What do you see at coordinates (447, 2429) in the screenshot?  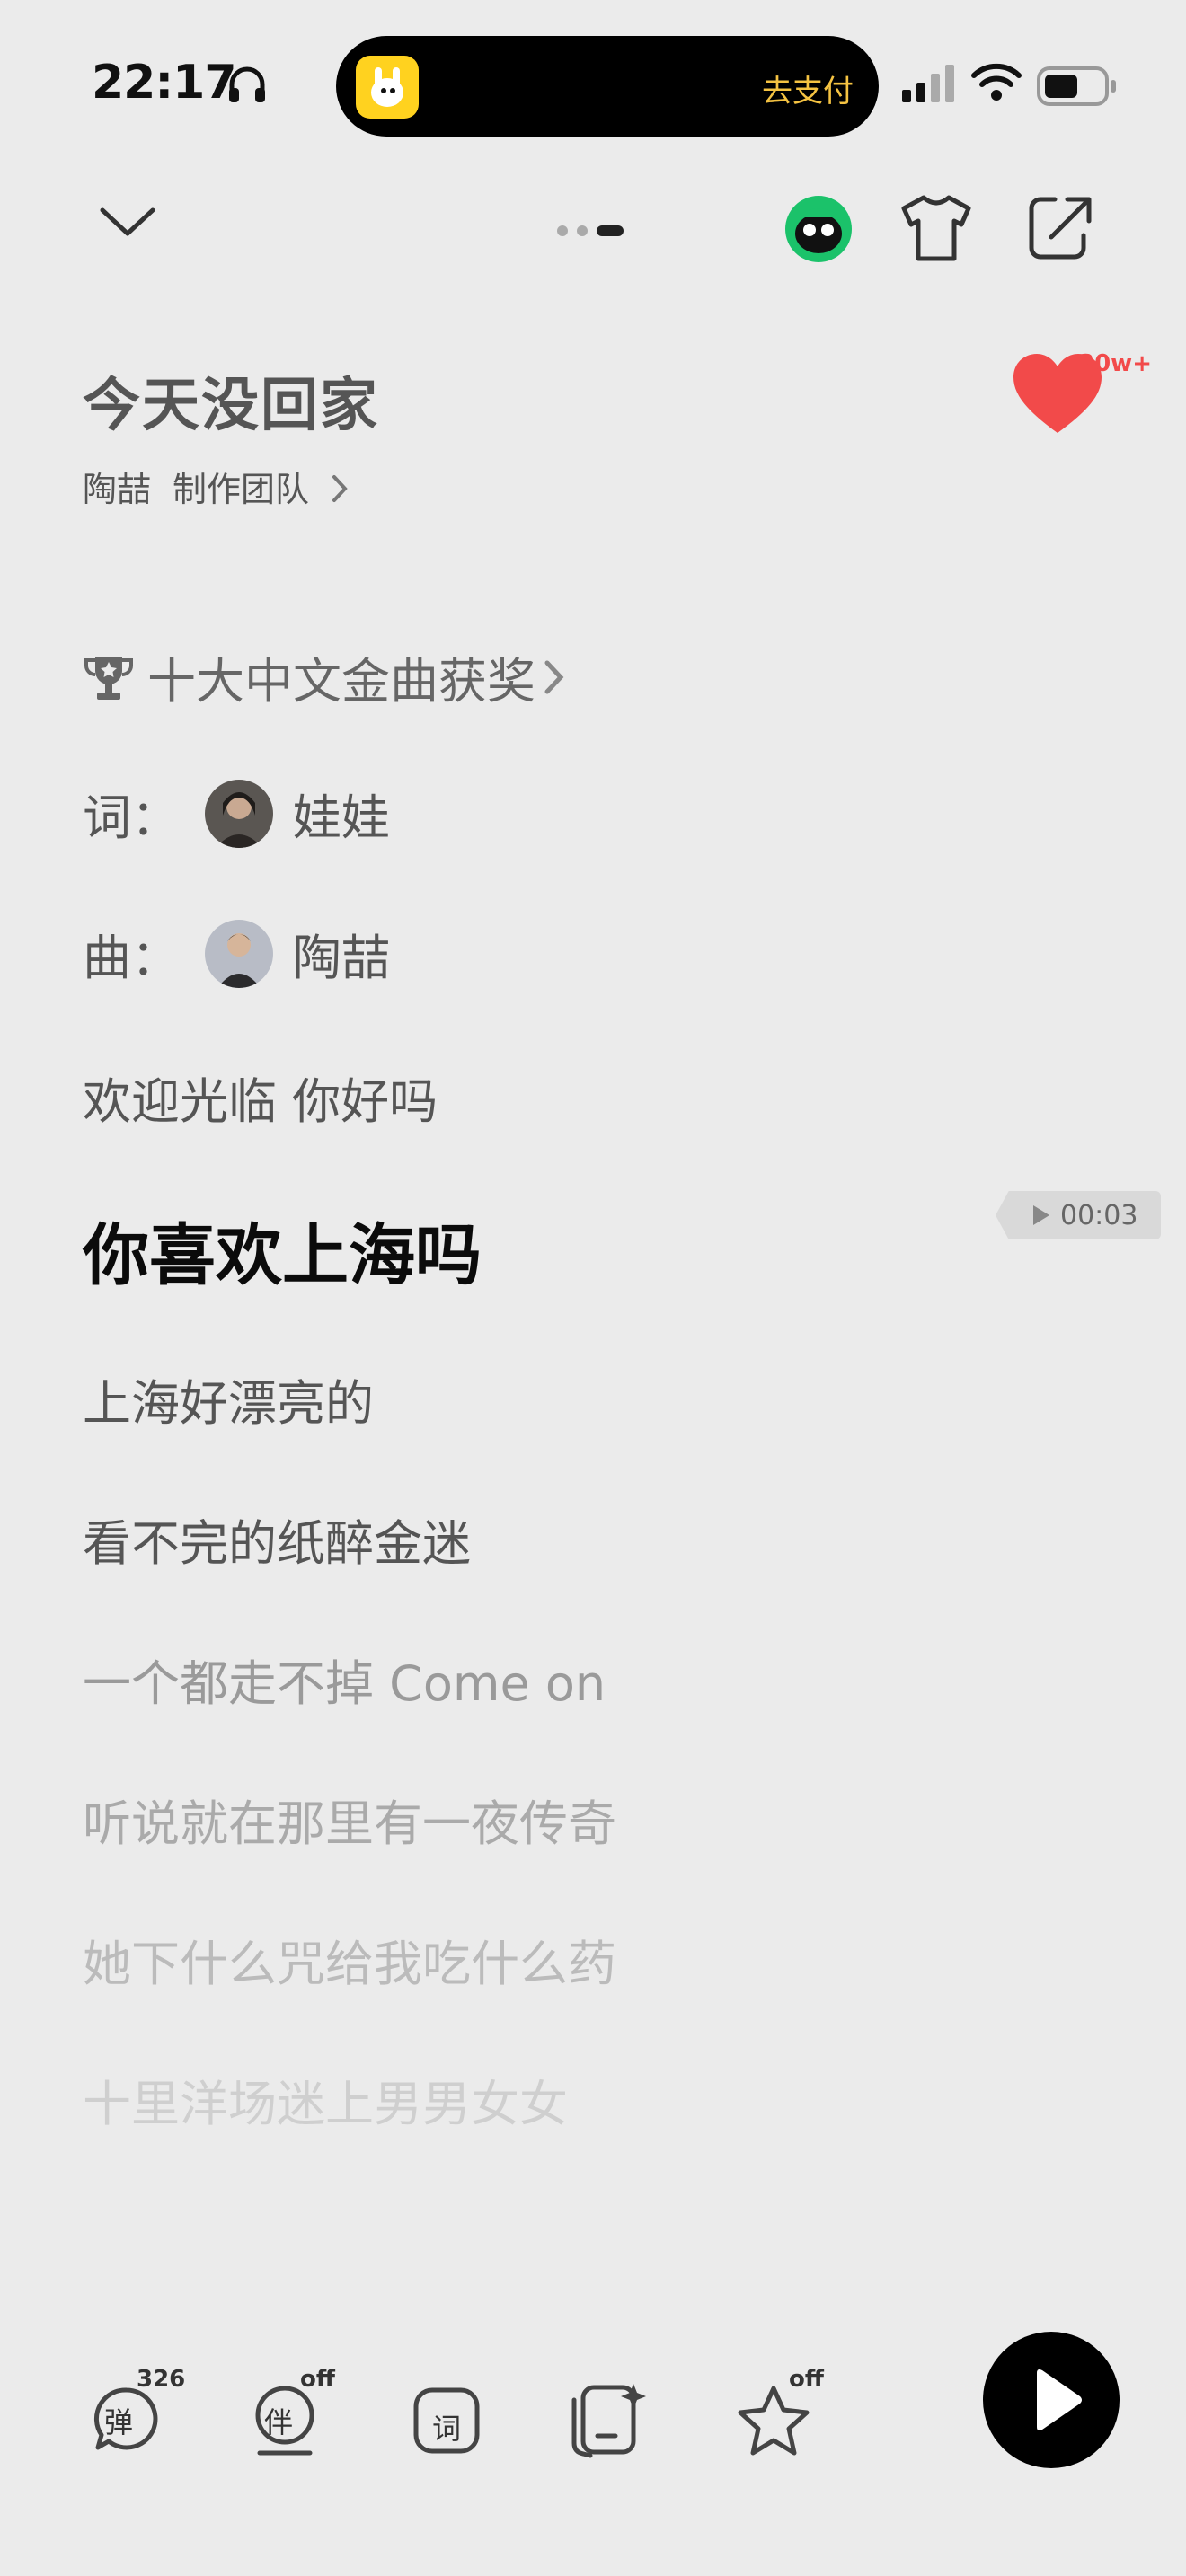 I see `lyrics-mode-label: 词` at bounding box center [447, 2429].